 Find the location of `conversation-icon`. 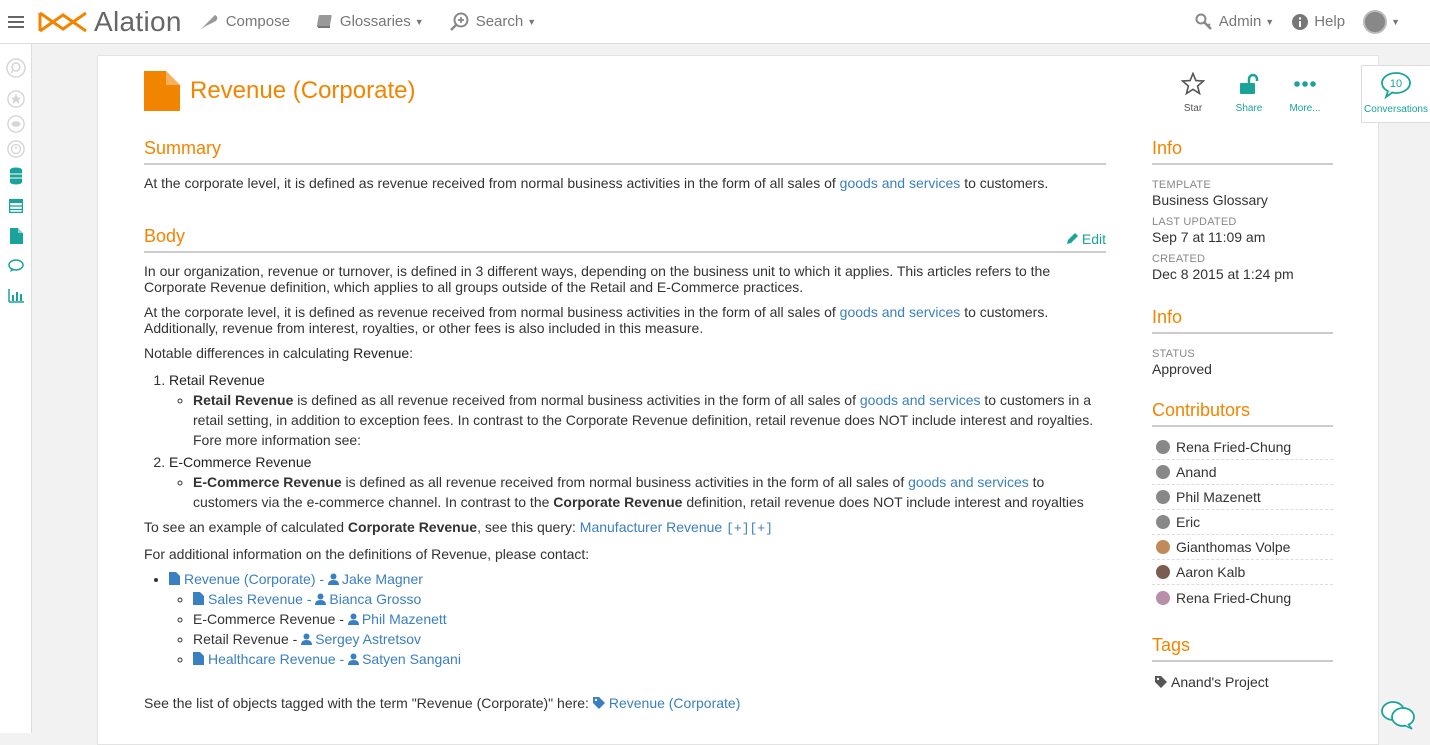

conversation-icon is located at coordinates (16, 266).